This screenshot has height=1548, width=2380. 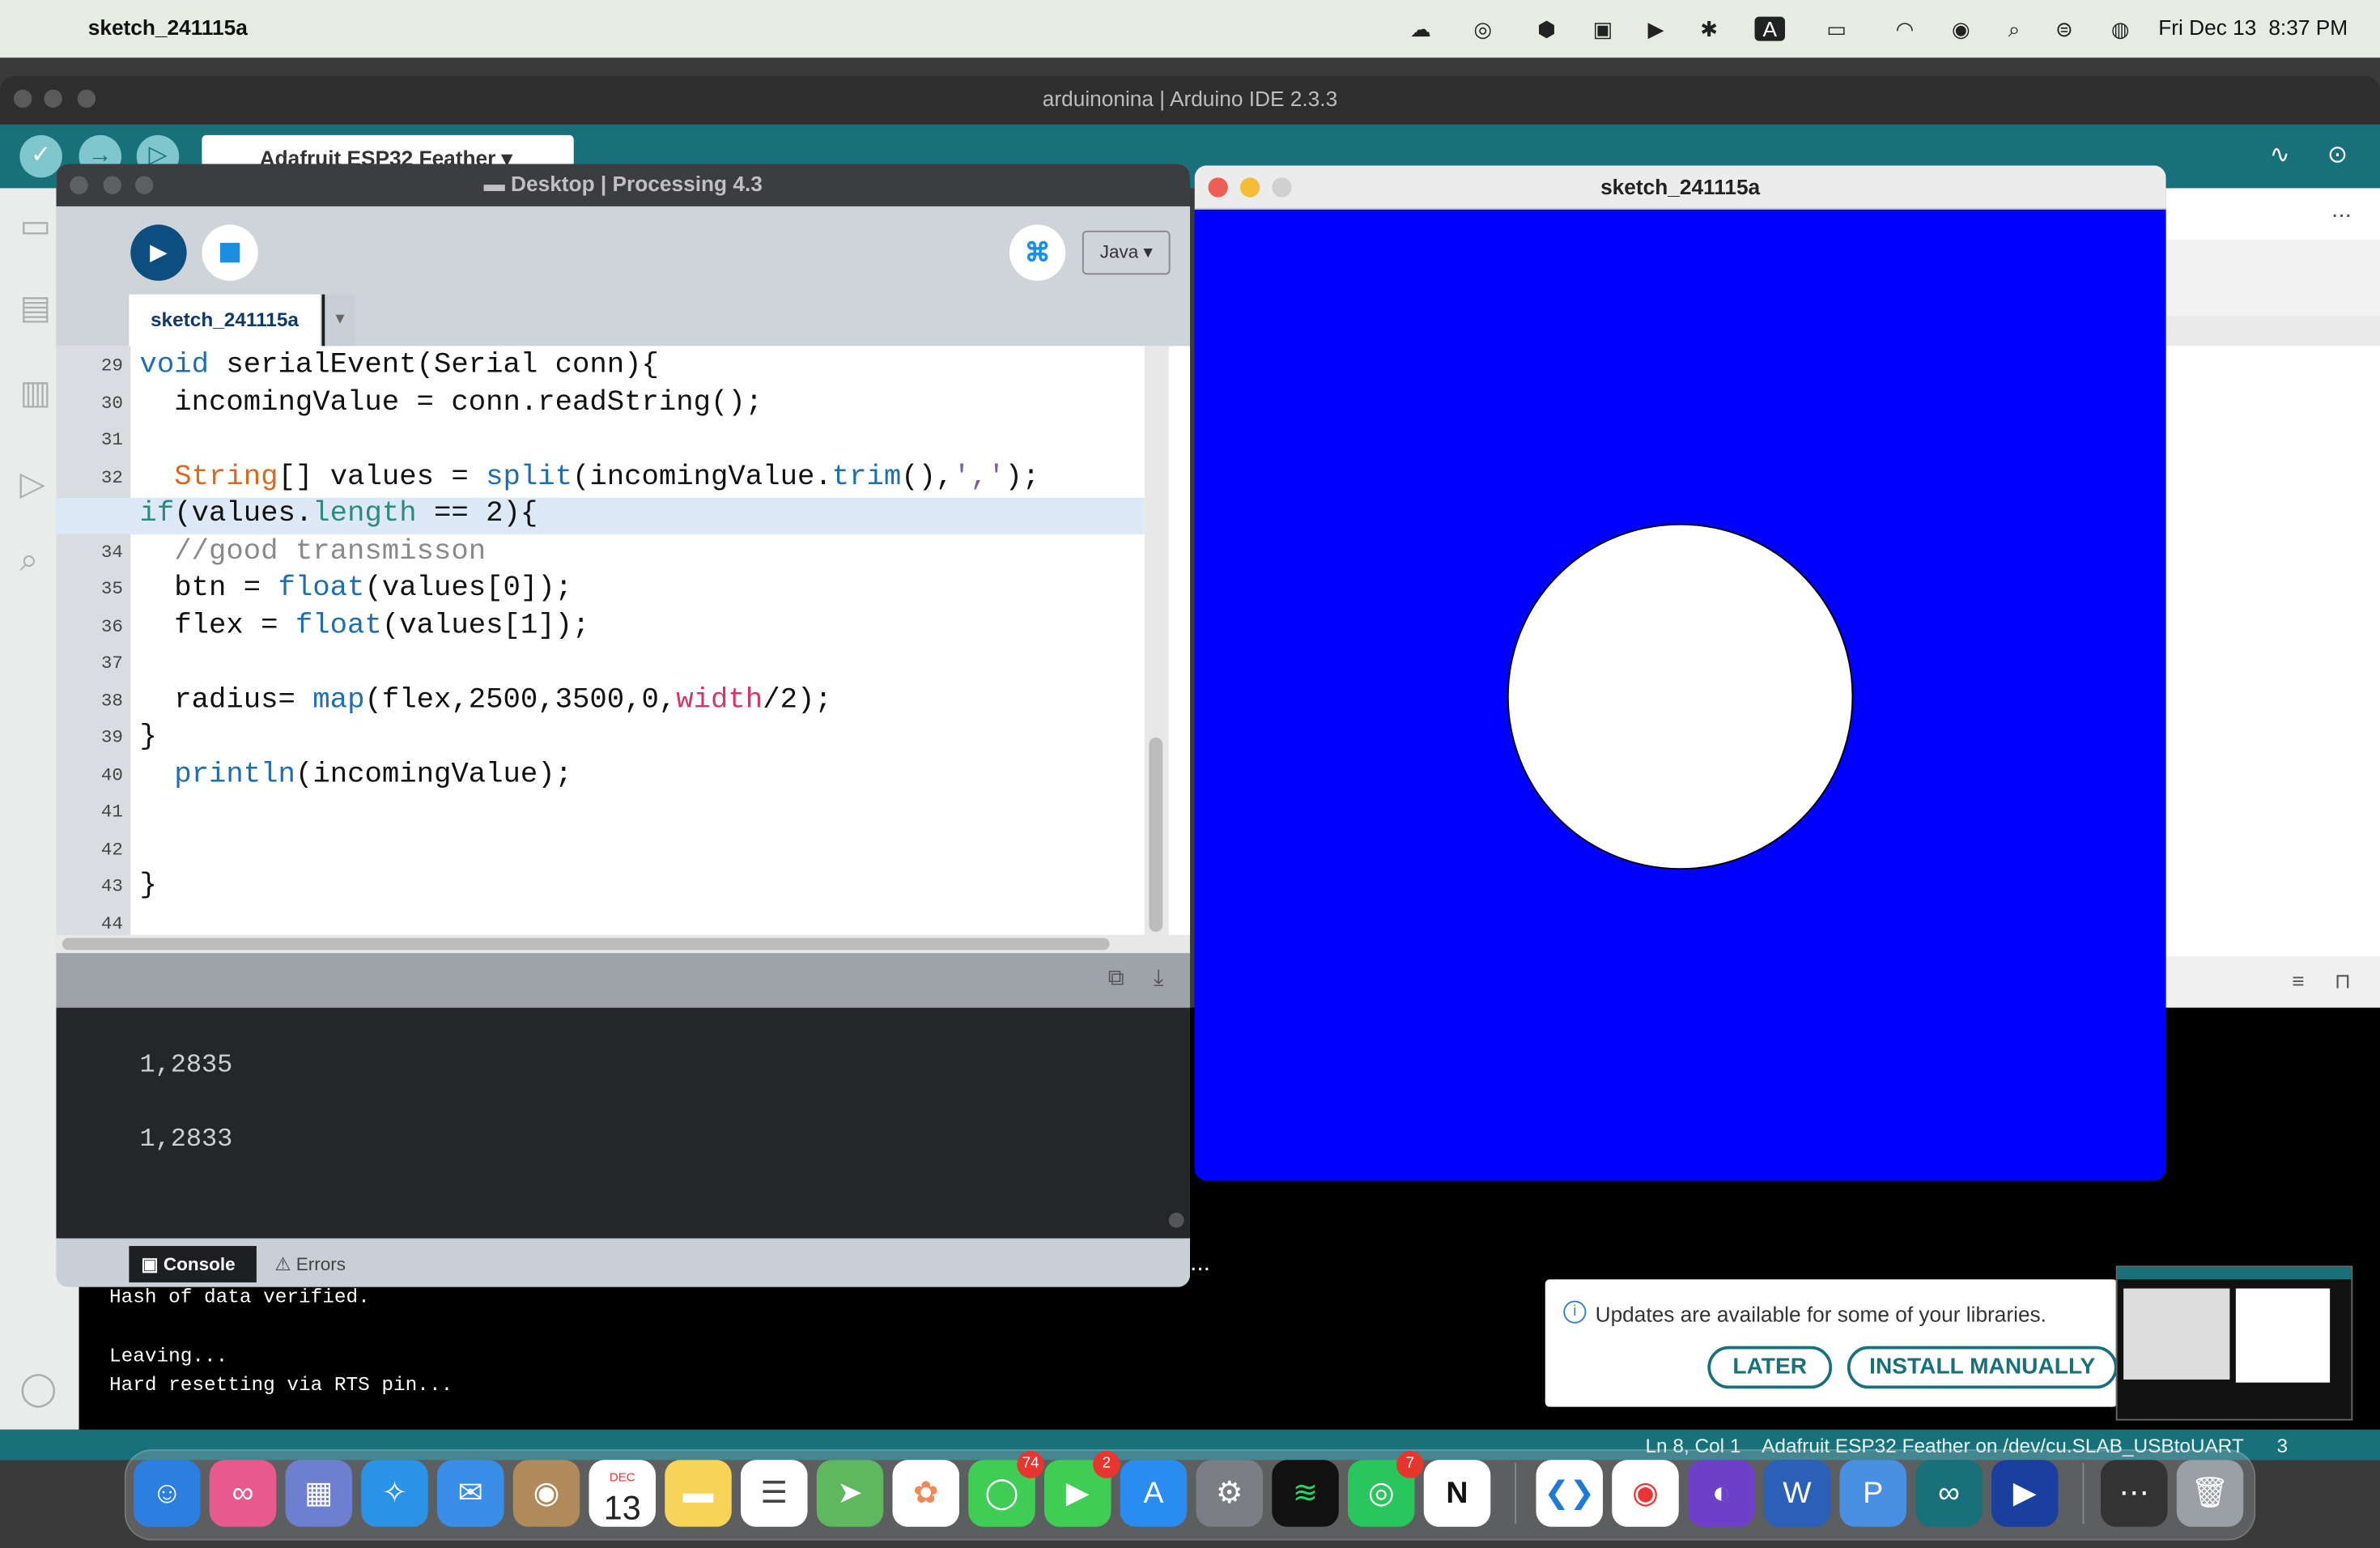 I want to click on lock-icon: ⊓, so click(x=2343, y=981).